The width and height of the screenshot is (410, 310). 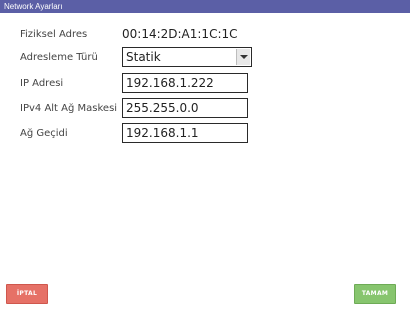 I want to click on addressing-type-value: Statik, so click(x=143, y=57).